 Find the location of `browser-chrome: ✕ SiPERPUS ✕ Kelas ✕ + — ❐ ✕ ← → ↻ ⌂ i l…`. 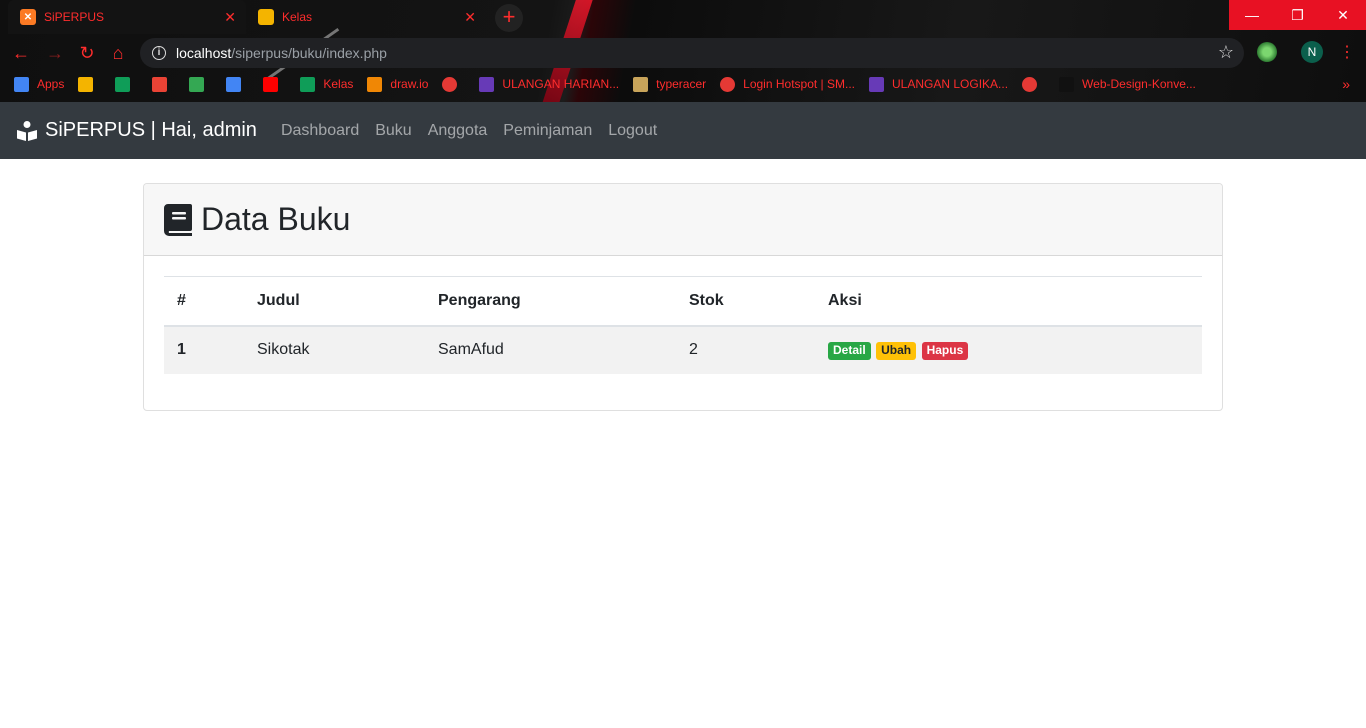

browser-chrome: ✕ SiPERPUS ✕ Kelas ✕ + — ❐ ✕ ← → ↻ ⌂ i l… is located at coordinates (683, 51).